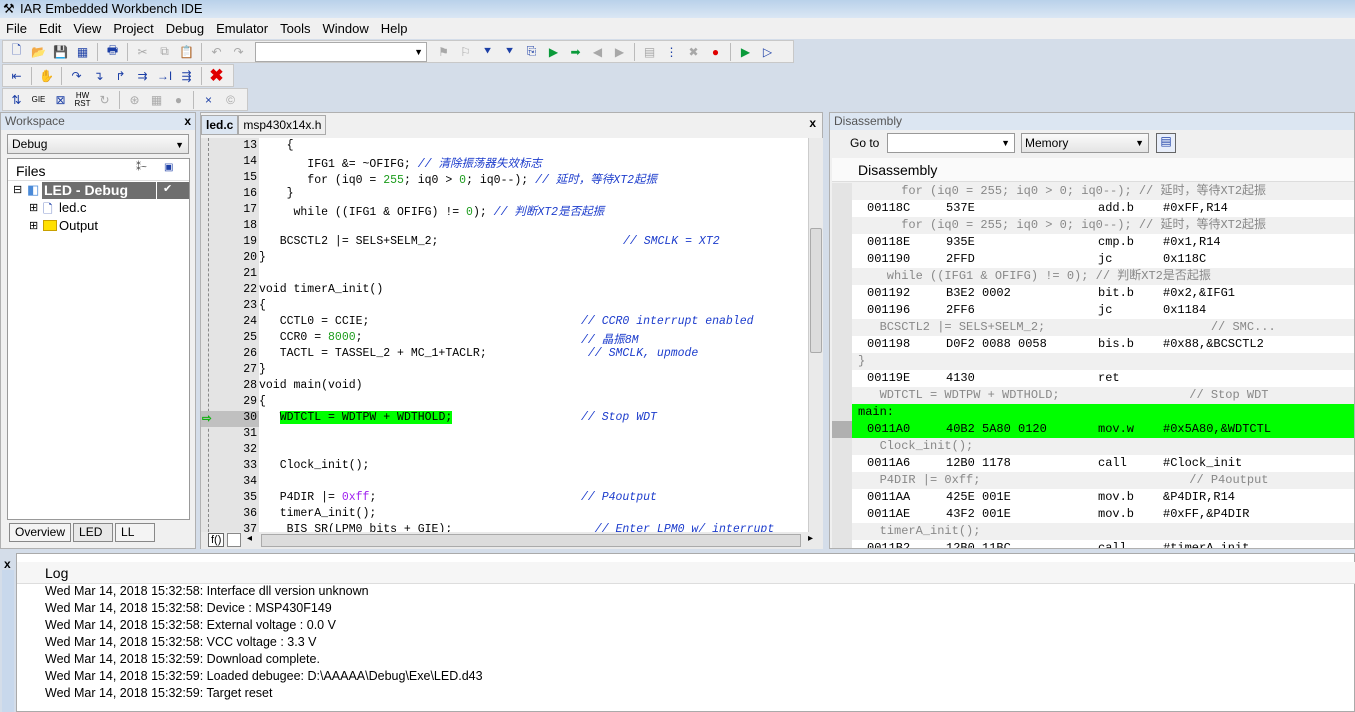  I want to click on clear-icon: ×, so click(208, 99).